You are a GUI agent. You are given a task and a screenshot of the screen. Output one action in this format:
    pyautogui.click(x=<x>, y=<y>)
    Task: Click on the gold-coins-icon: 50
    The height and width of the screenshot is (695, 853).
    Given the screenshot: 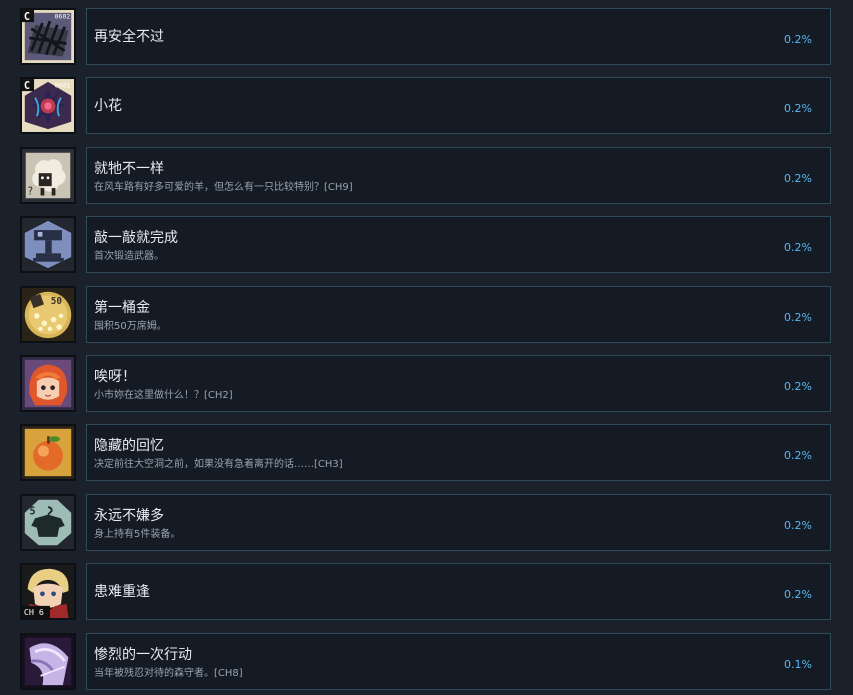 What is the action you would take?
    pyautogui.click(x=48, y=314)
    